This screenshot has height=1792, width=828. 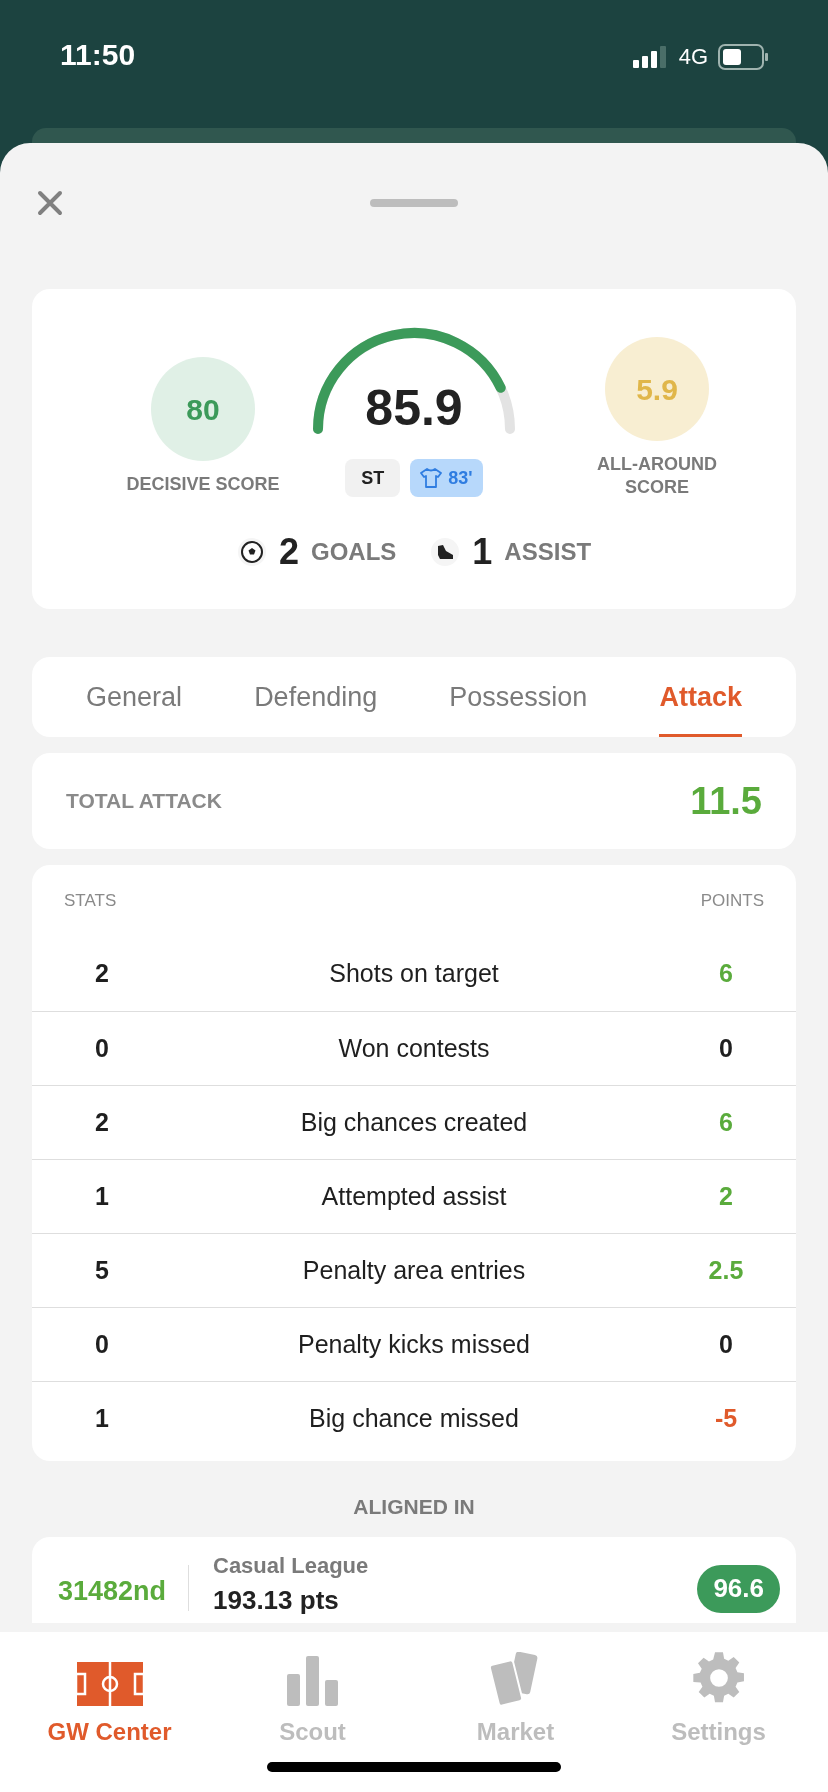 What do you see at coordinates (726, 1418) in the screenshot?
I see `stat-points: -5` at bounding box center [726, 1418].